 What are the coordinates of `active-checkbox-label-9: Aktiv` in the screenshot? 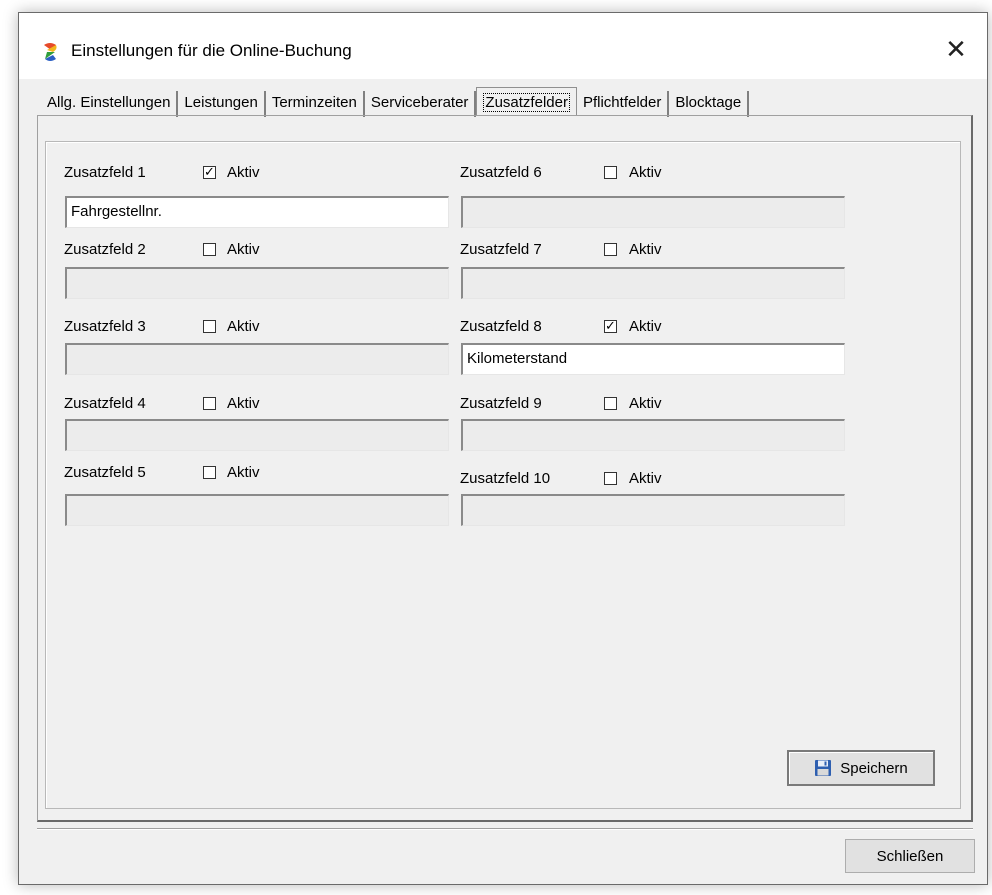 It's located at (645, 403).